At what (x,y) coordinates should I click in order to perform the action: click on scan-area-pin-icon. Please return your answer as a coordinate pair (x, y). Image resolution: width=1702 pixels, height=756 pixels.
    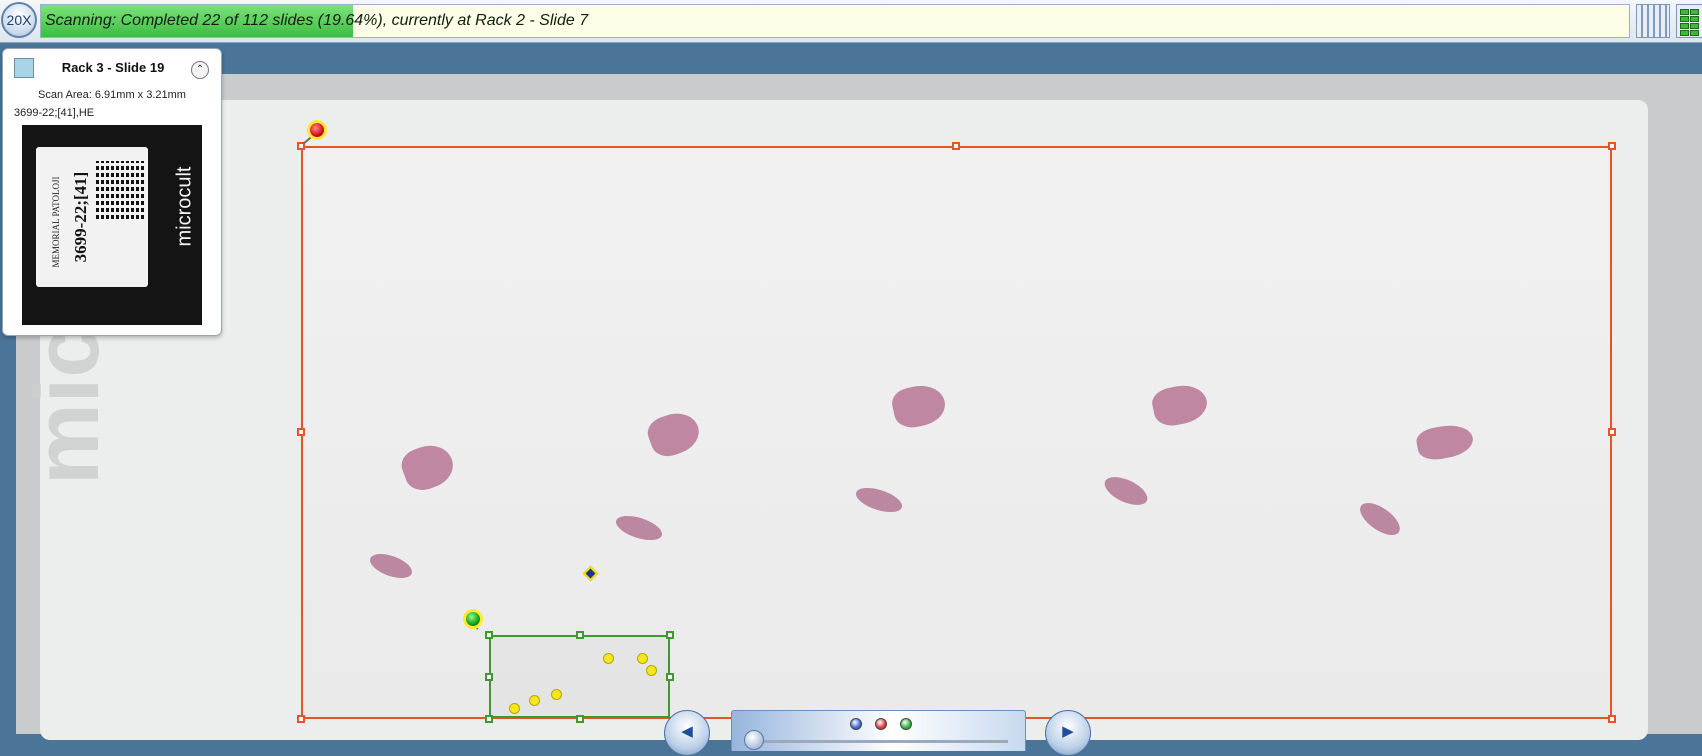
    Looking at the image, I should click on (317, 130).